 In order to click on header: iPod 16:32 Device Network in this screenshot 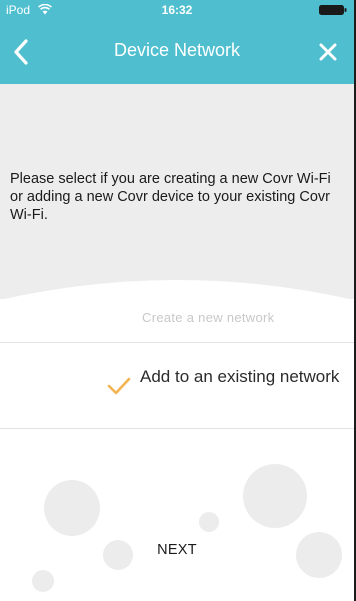, I will do `click(177, 42)`.